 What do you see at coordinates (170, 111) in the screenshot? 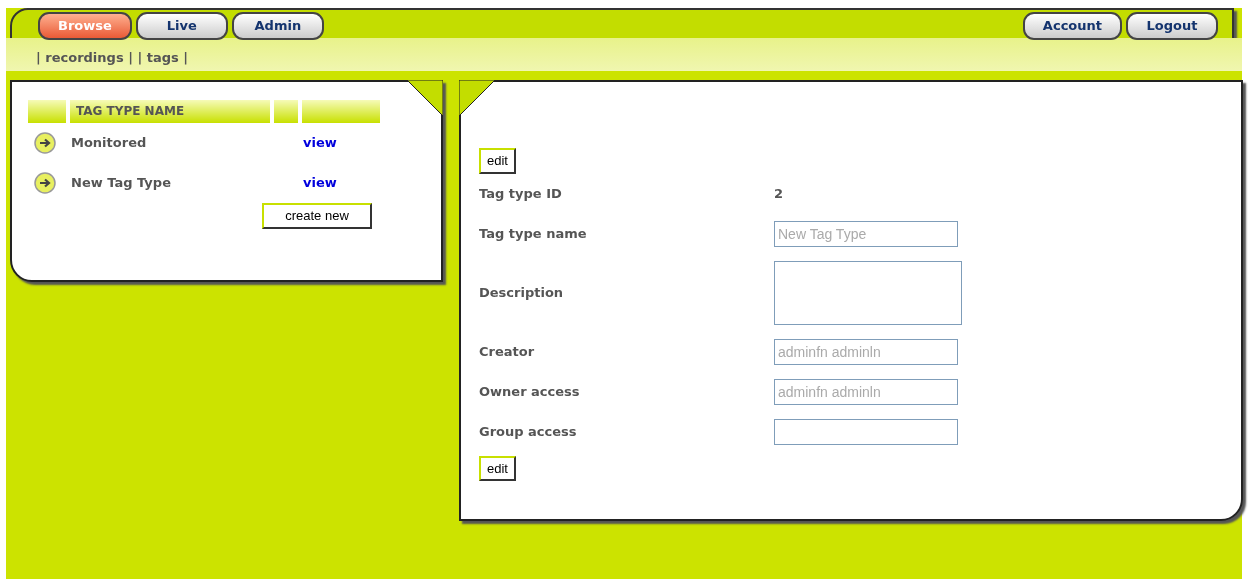
I see `header-cell: TAG TYPE NAME` at bounding box center [170, 111].